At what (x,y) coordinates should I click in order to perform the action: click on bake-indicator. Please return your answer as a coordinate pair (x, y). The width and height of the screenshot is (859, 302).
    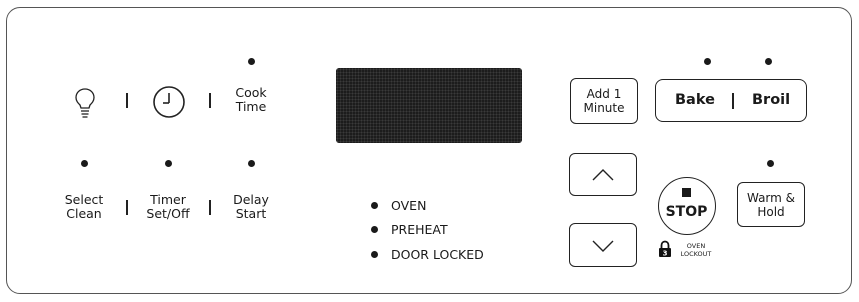
    Looking at the image, I should click on (707, 61).